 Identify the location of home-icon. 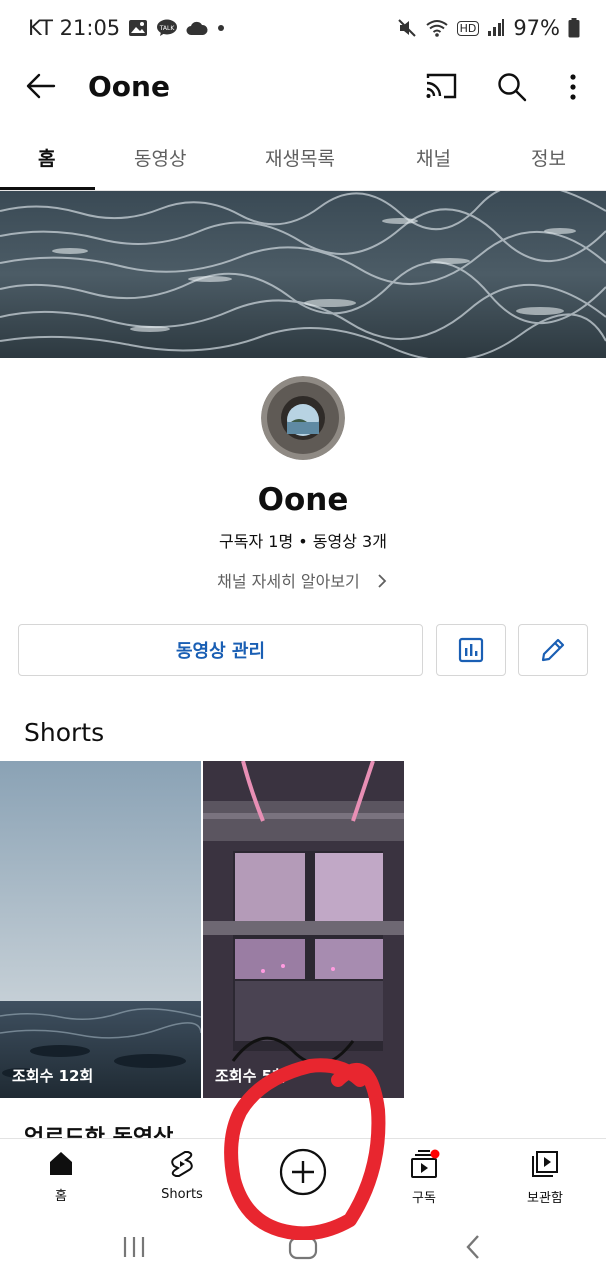
(61, 1163).